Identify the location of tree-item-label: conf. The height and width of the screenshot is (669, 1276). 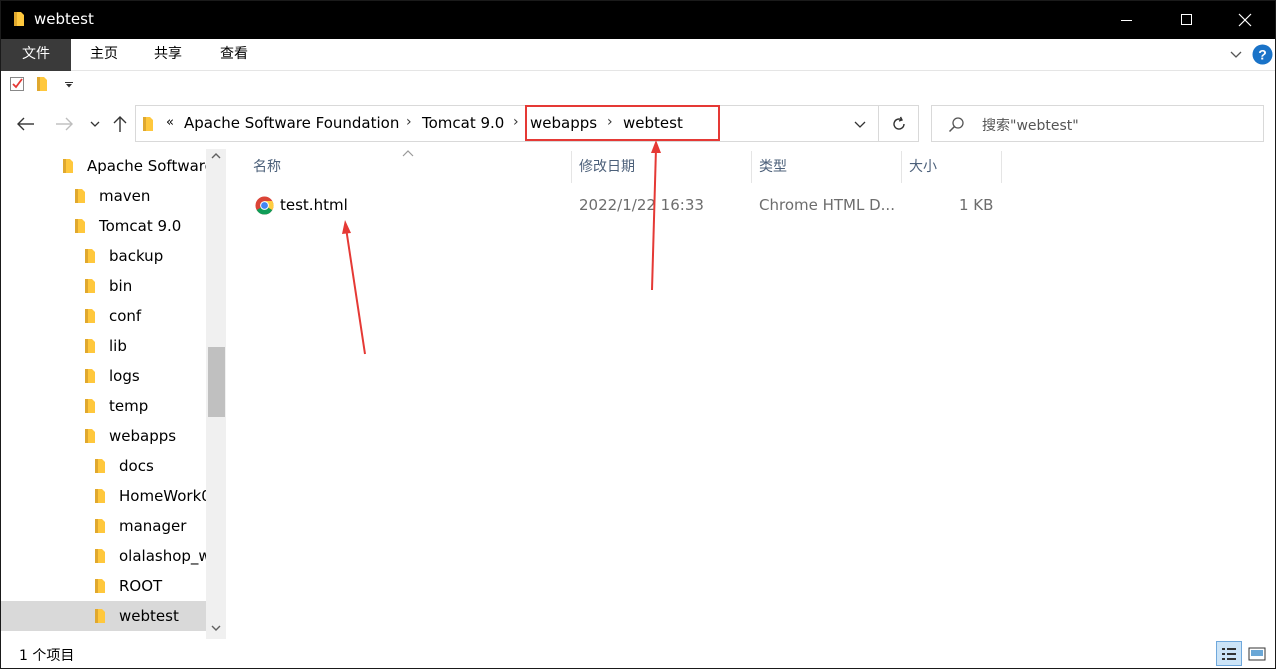
(125, 316).